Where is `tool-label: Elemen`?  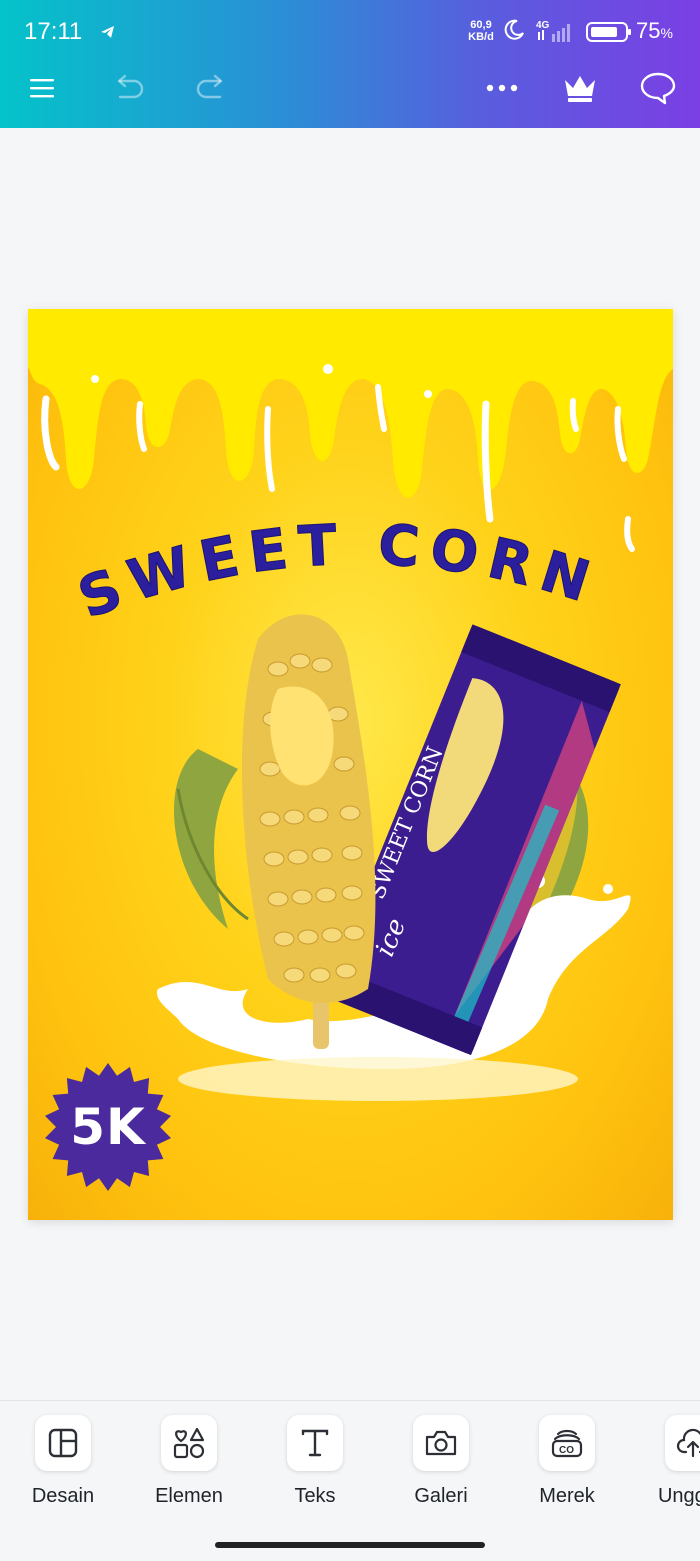
tool-label: Elemen is located at coordinates (189, 1496).